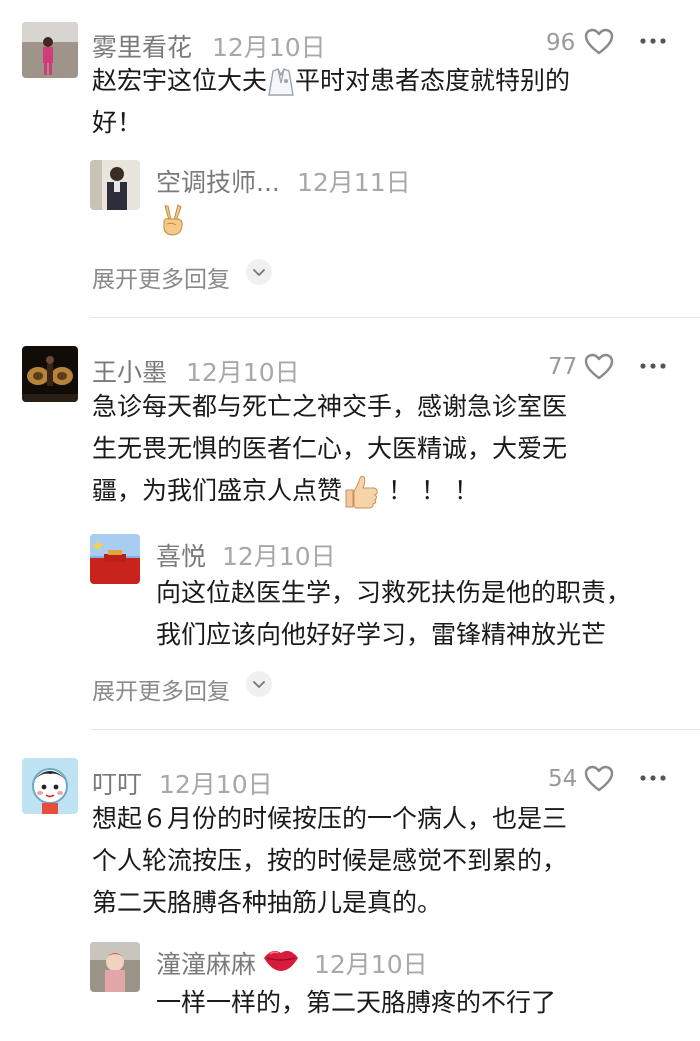 The width and height of the screenshot is (700, 1041). What do you see at coordinates (438, 490) in the screenshot?
I see `comment-text-line: ！！！` at bounding box center [438, 490].